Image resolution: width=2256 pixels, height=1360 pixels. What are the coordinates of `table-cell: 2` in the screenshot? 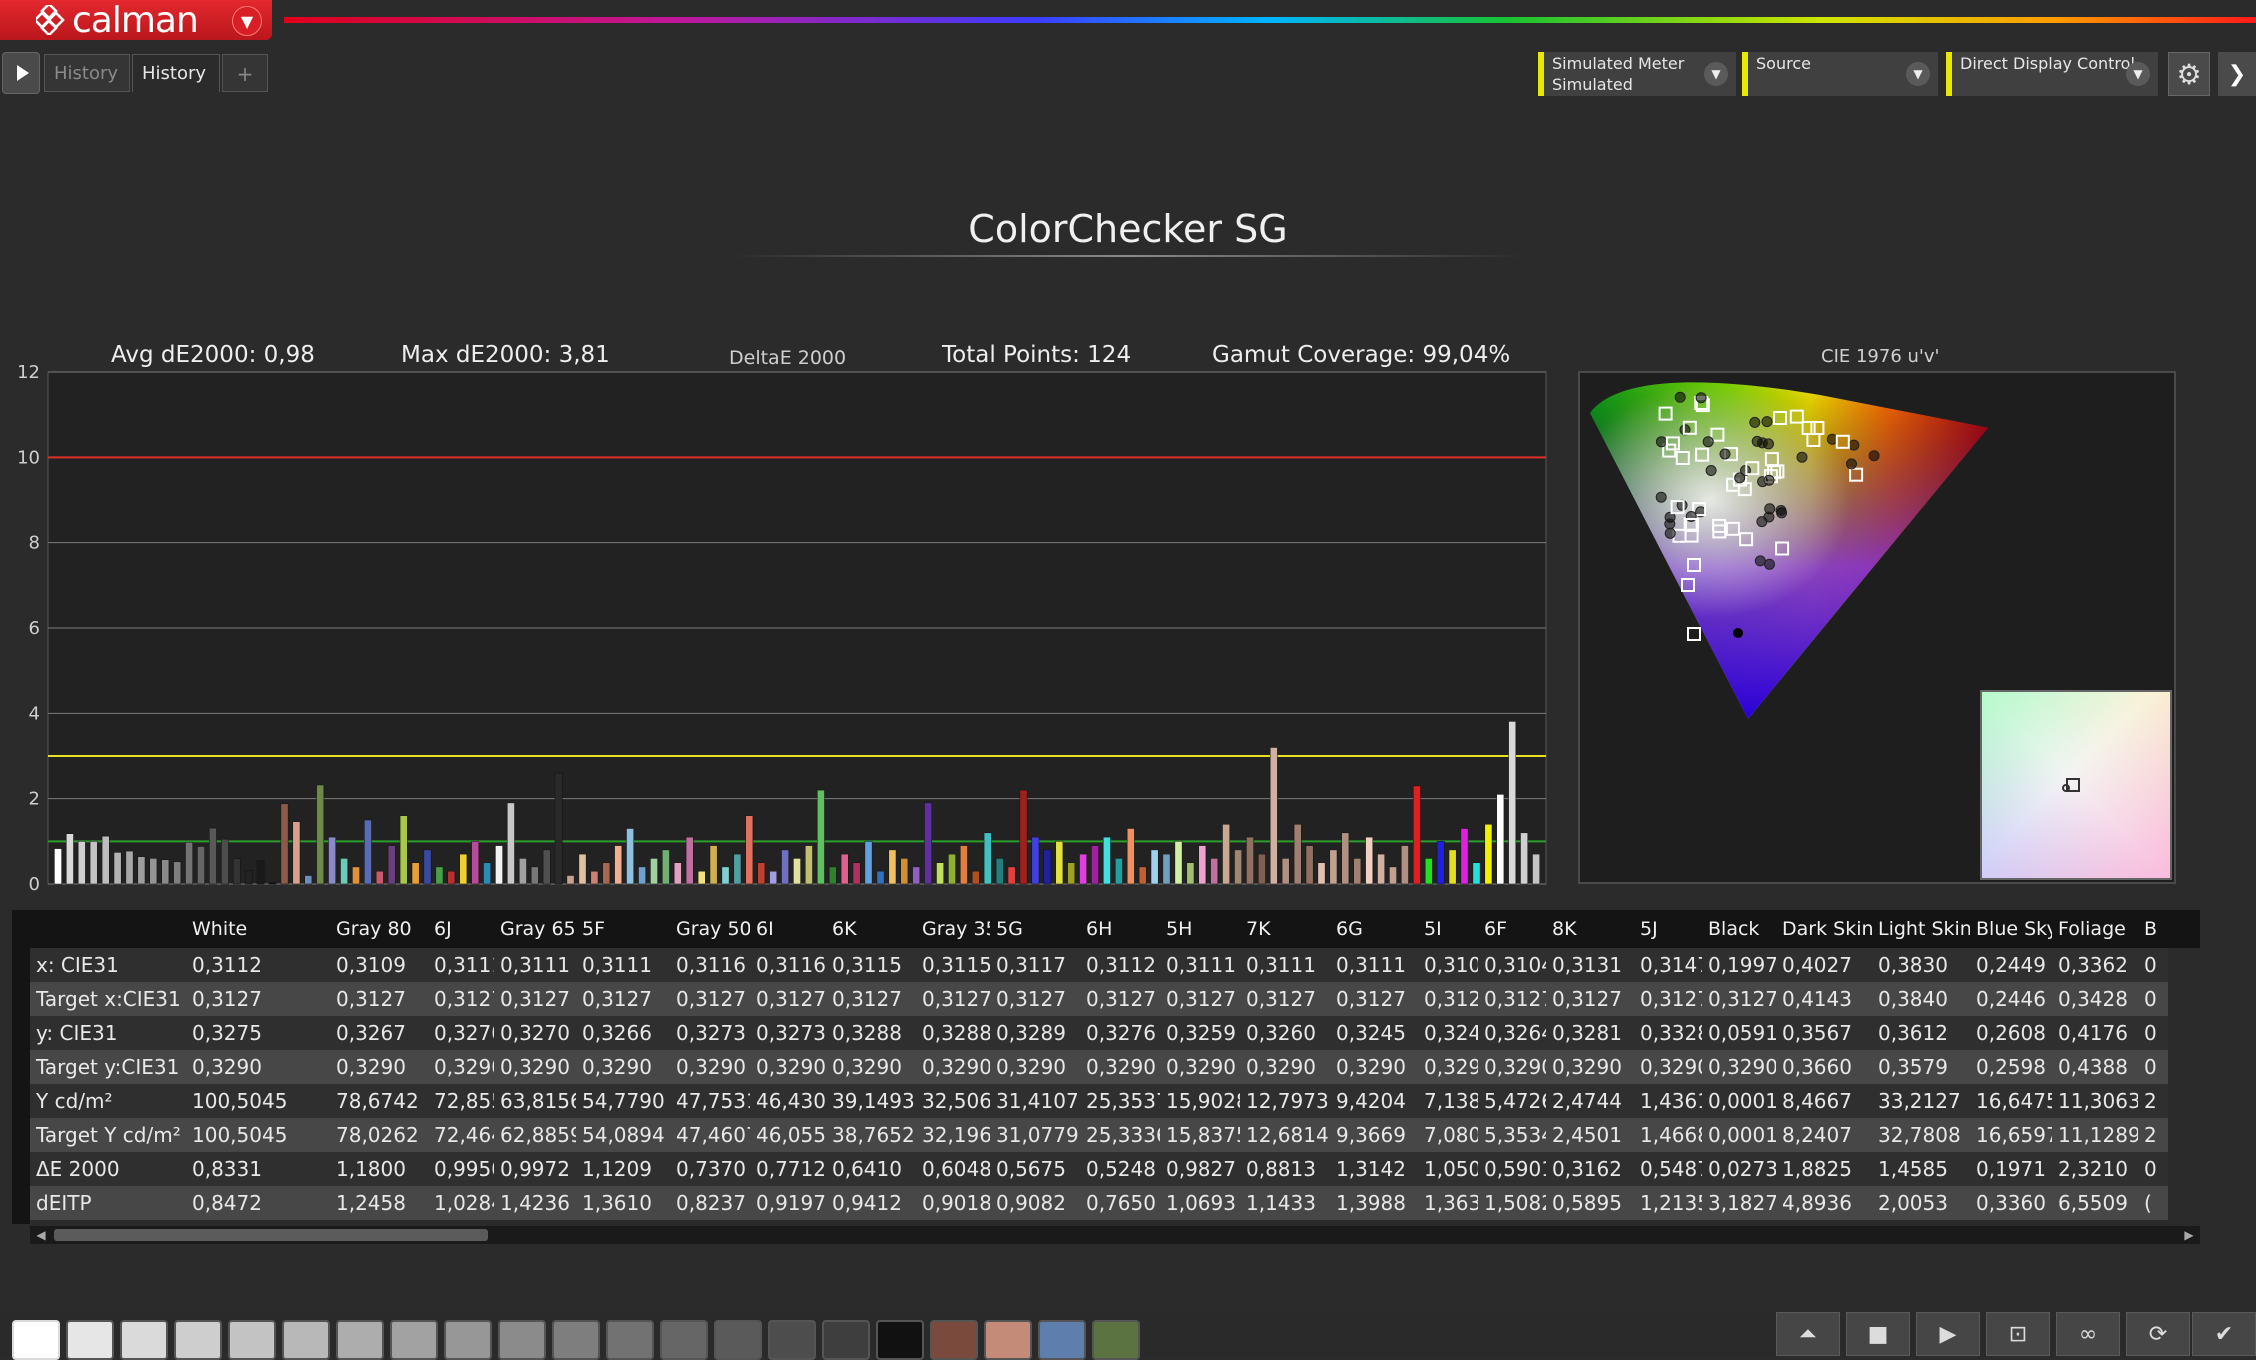 It's located at (2153, 1135).